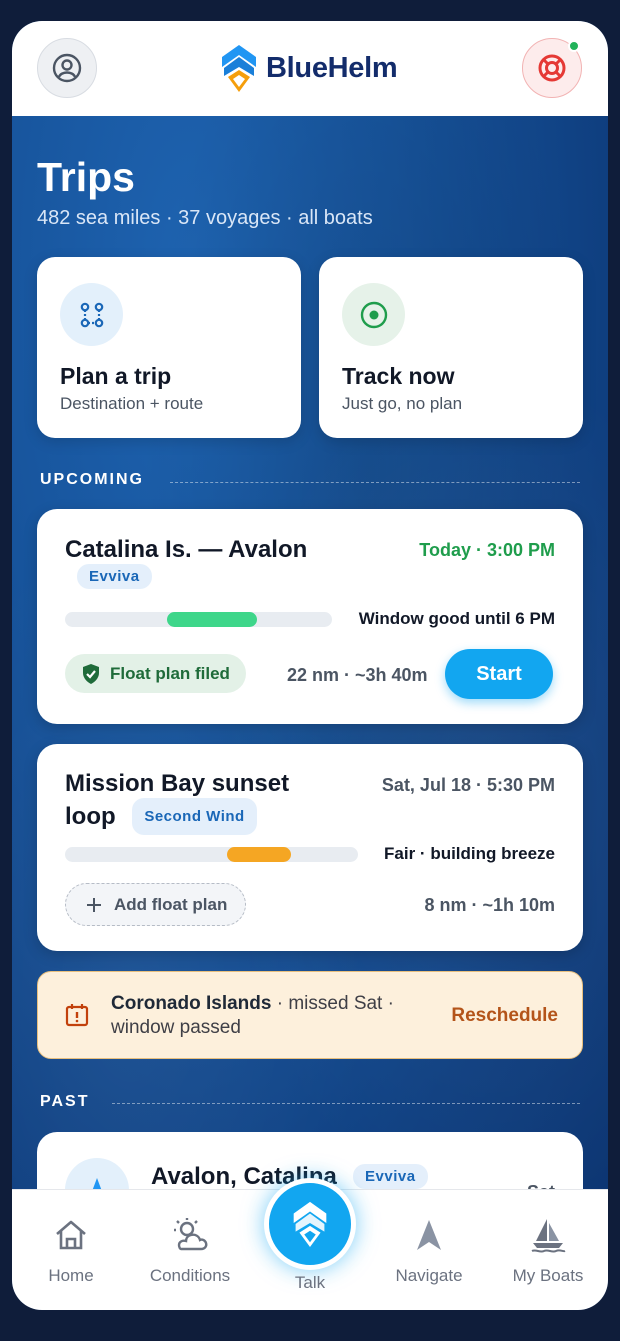 This screenshot has height=1341, width=620. I want to click on target-icon, so click(373, 314).